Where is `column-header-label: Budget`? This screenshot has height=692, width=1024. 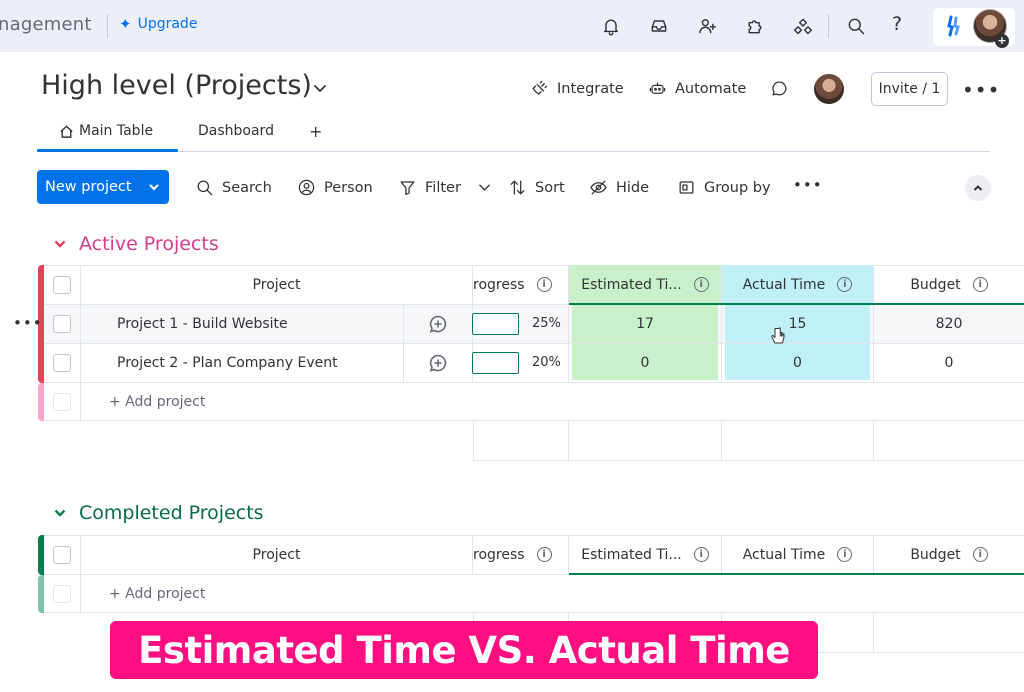
column-header-label: Budget is located at coordinates (935, 554).